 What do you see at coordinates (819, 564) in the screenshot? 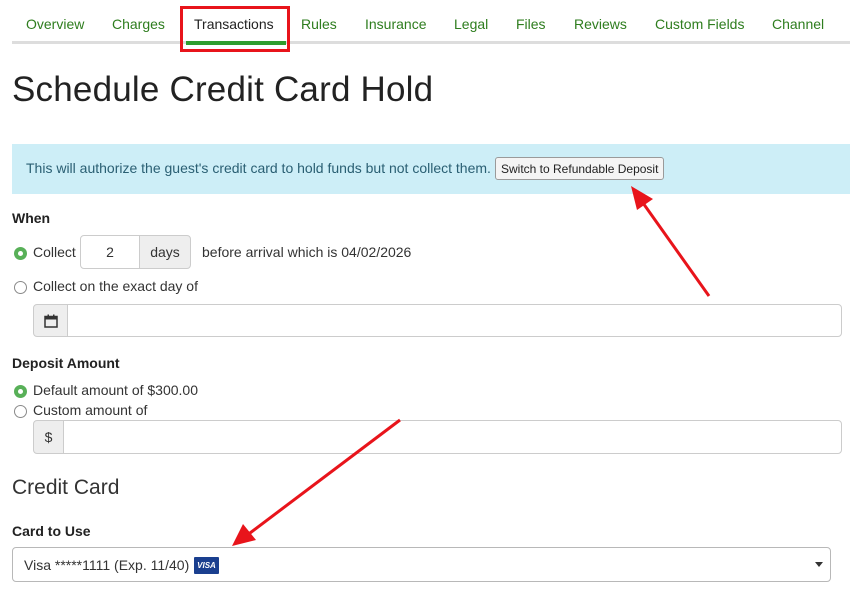
I see `chevron-down-icon` at bounding box center [819, 564].